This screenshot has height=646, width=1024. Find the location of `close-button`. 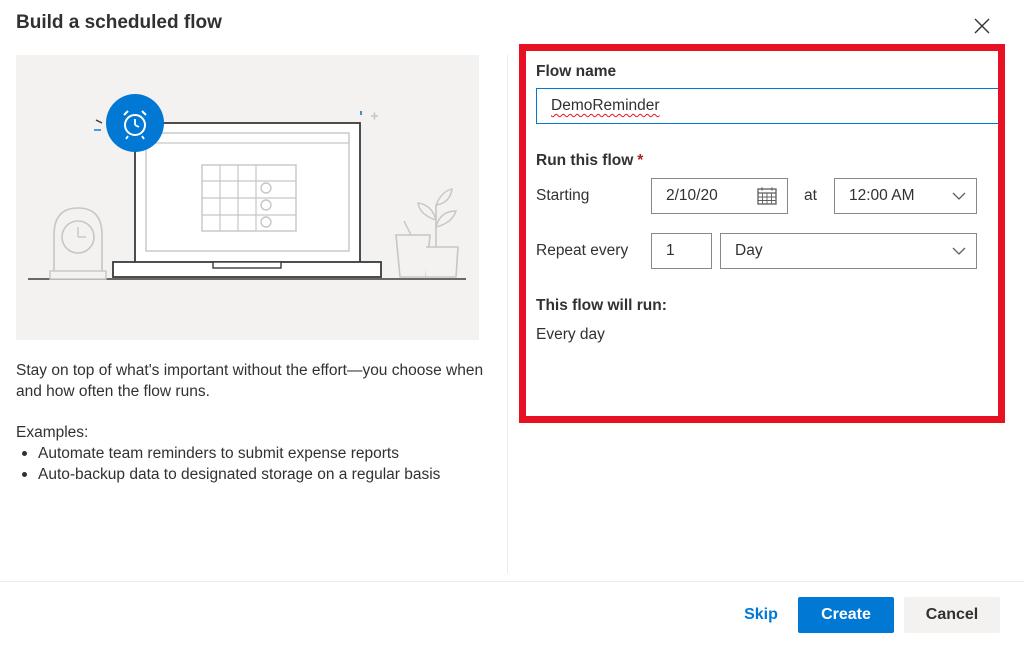

close-button is located at coordinates (982, 26).